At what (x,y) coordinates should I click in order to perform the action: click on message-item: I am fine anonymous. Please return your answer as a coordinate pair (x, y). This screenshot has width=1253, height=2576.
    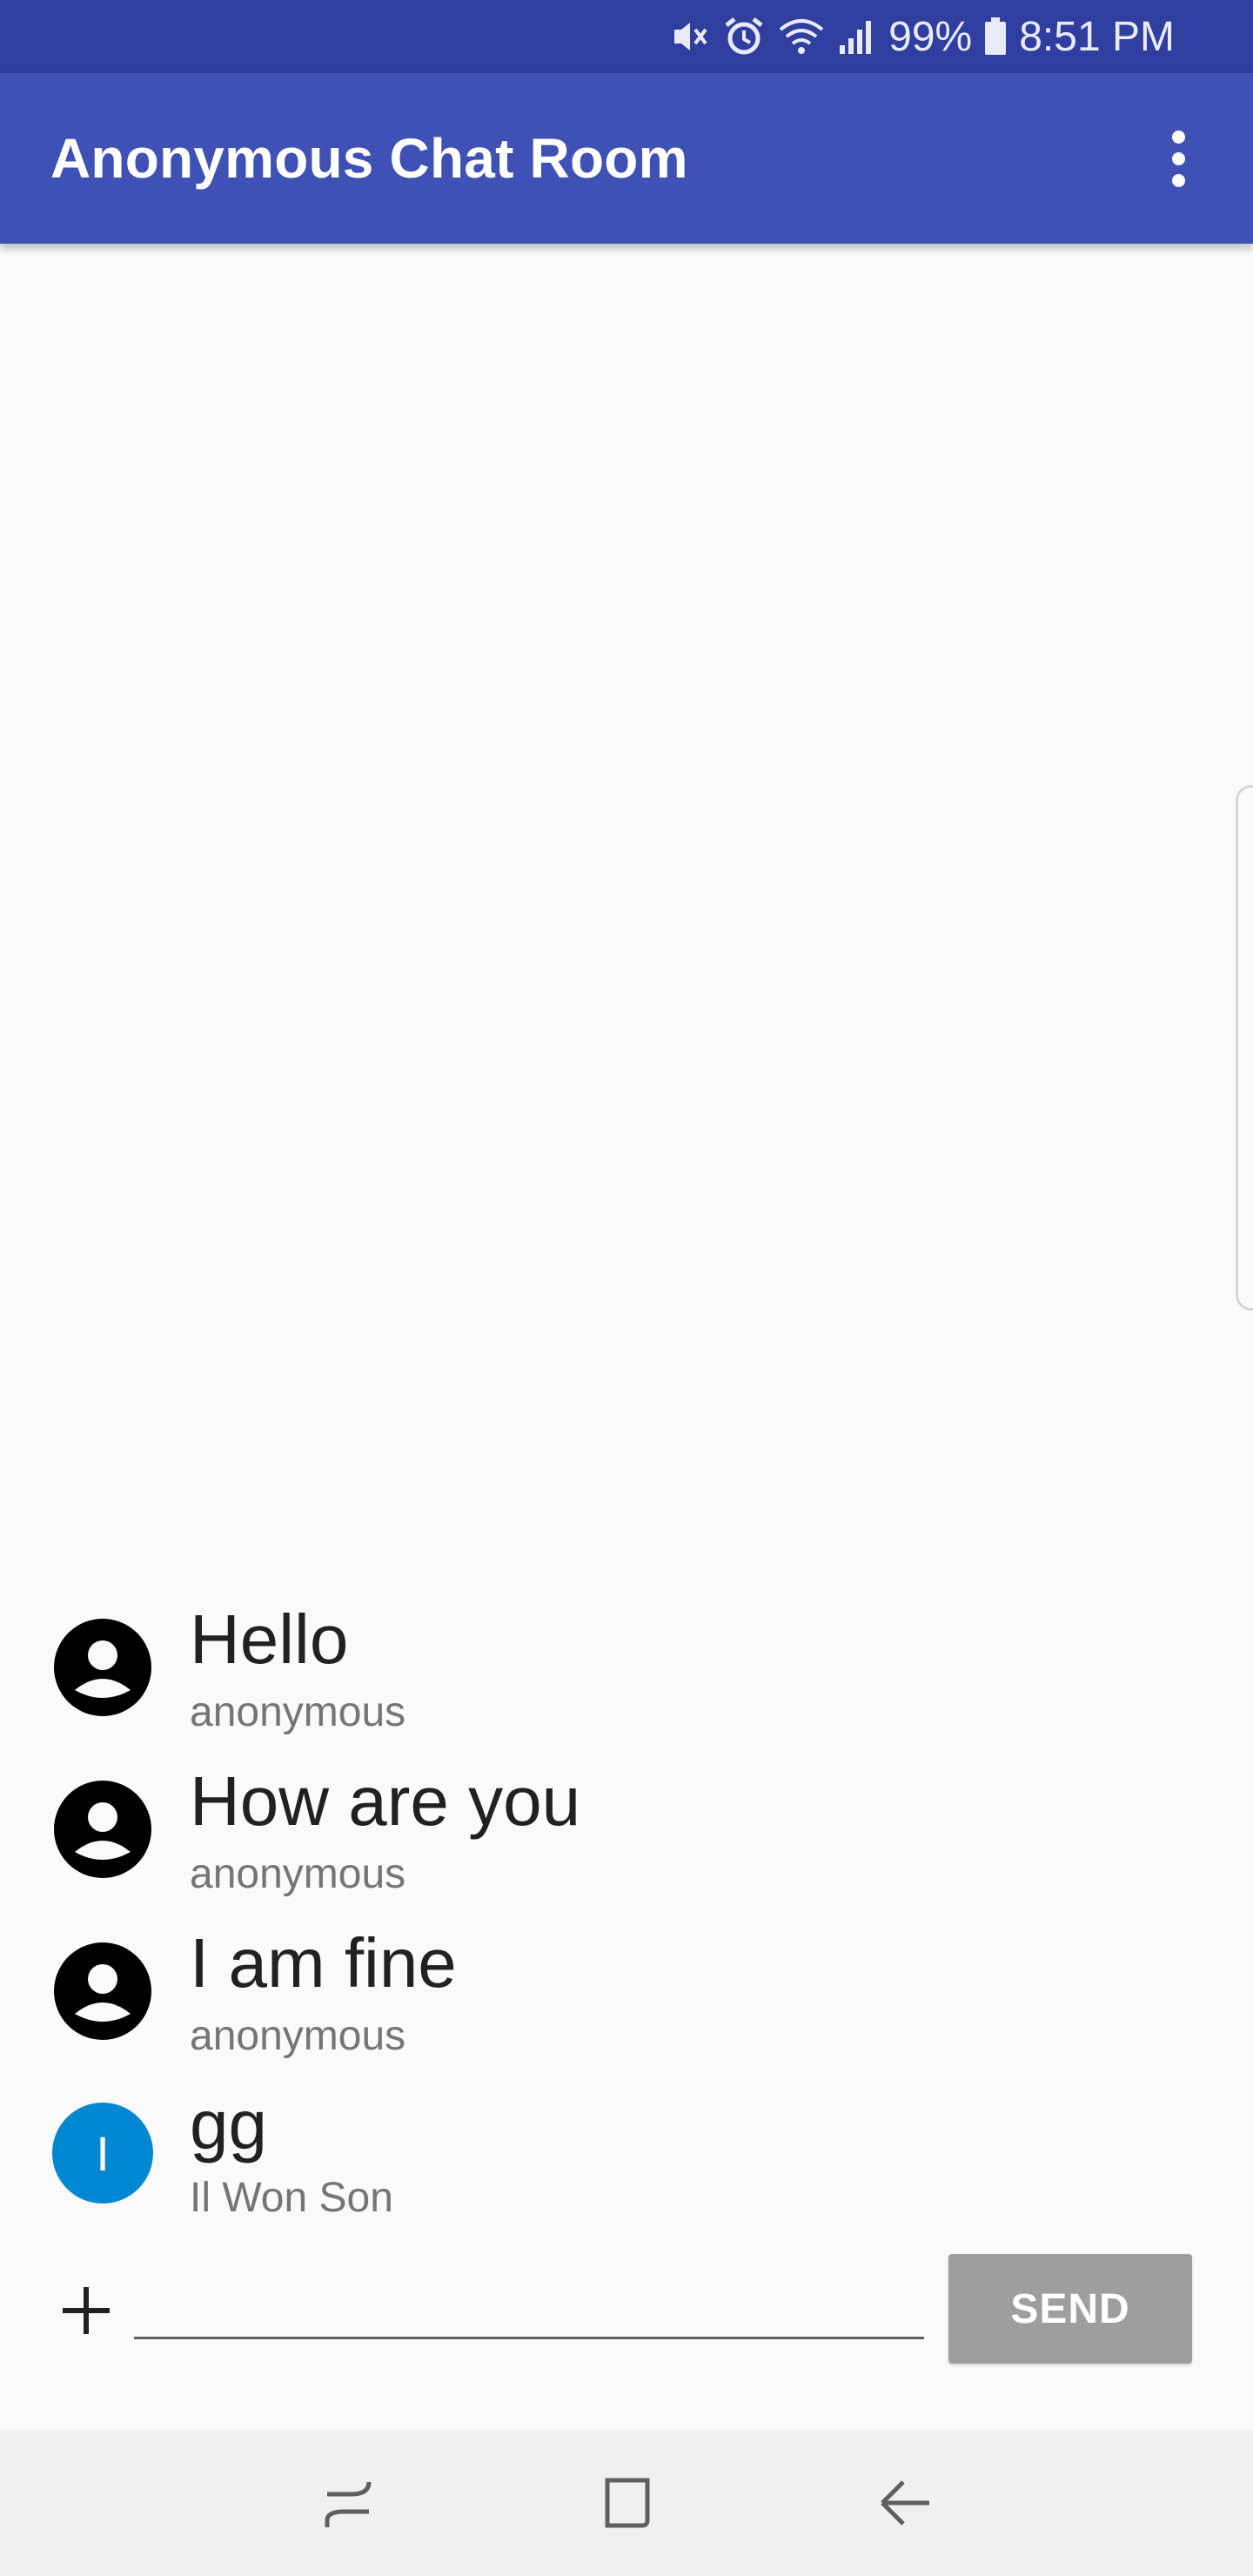
    Looking at the image, I should click on (626, 1989).